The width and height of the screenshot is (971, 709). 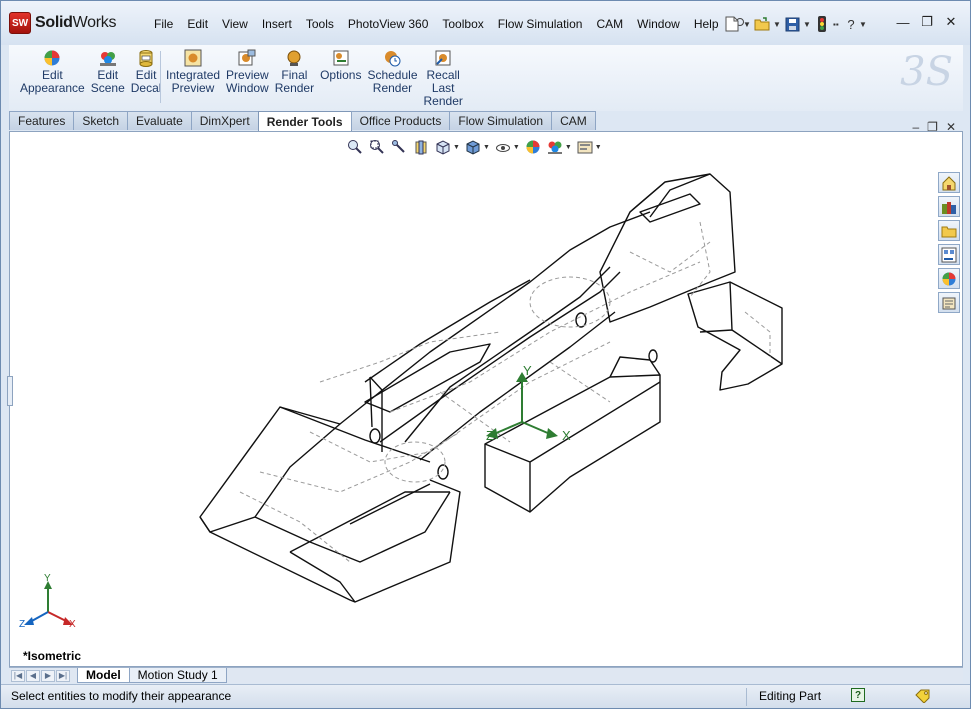 What do you see at coordinates (18, 675) in the screenshot?
I see `first-tab-icon: |◀` at bounding box center [18, 675].